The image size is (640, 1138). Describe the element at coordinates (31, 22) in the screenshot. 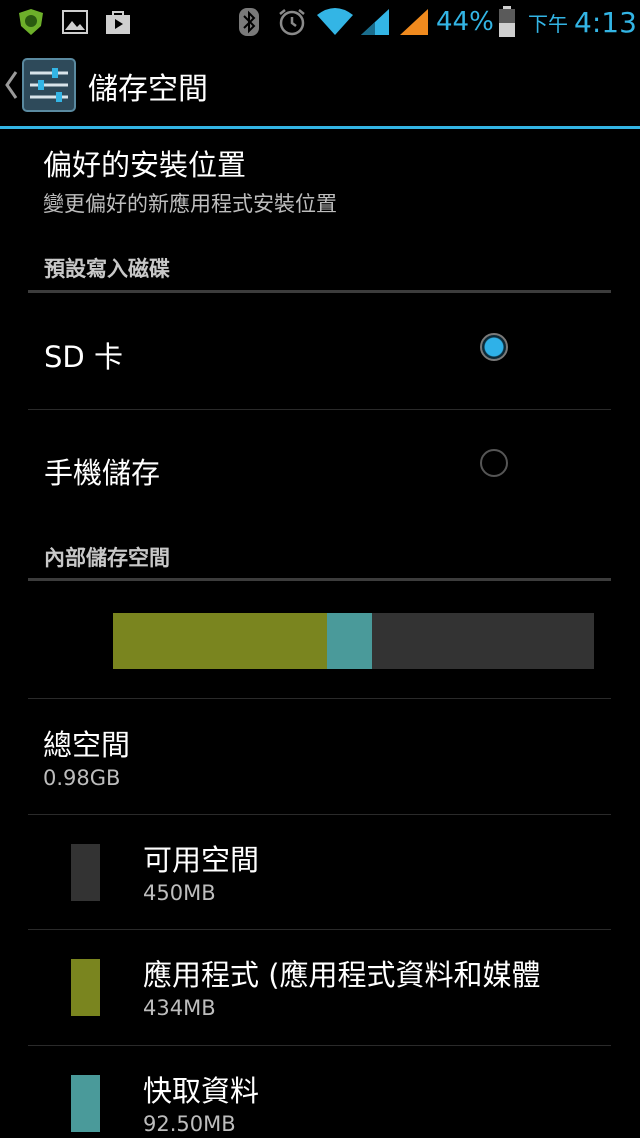

I see `app-shield-icon` at that location.